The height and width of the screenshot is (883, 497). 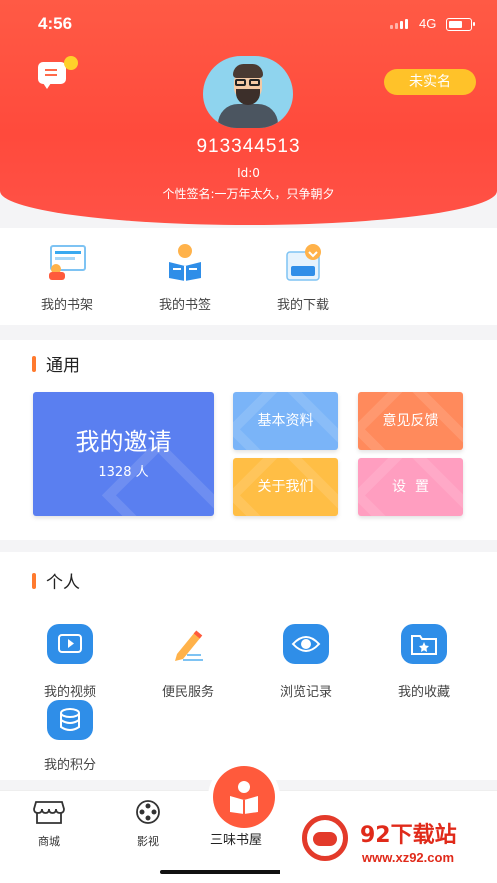 I want to click on personal-item-points: 我的积分, so click(x=70, y=736).